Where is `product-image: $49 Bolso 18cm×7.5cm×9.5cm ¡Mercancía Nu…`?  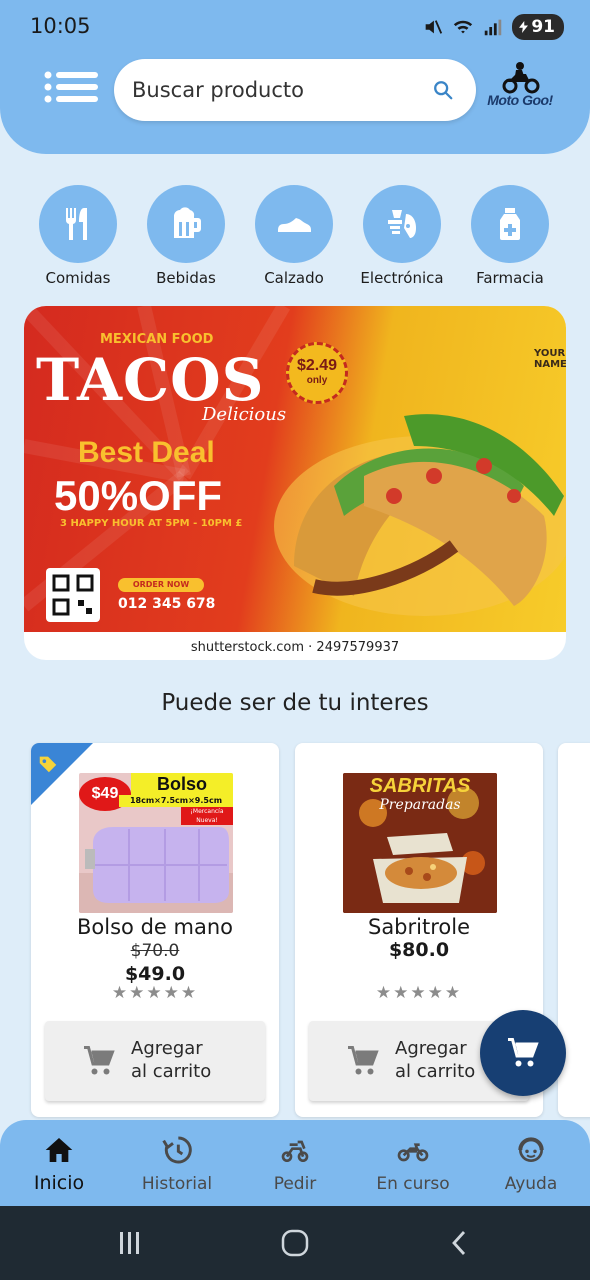 product-image: $49 Bolso 18cm×7.5cm×9.5cm ¡Mercancía Nu… is located at coordinates (156, 843).